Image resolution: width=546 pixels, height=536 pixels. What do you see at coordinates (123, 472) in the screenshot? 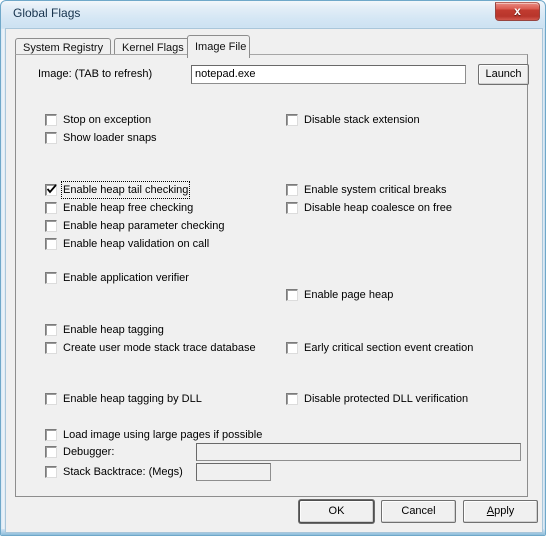
I see `checkbox-label: Stack Backtrace: (Megs)` at bounding box center [123, 472].